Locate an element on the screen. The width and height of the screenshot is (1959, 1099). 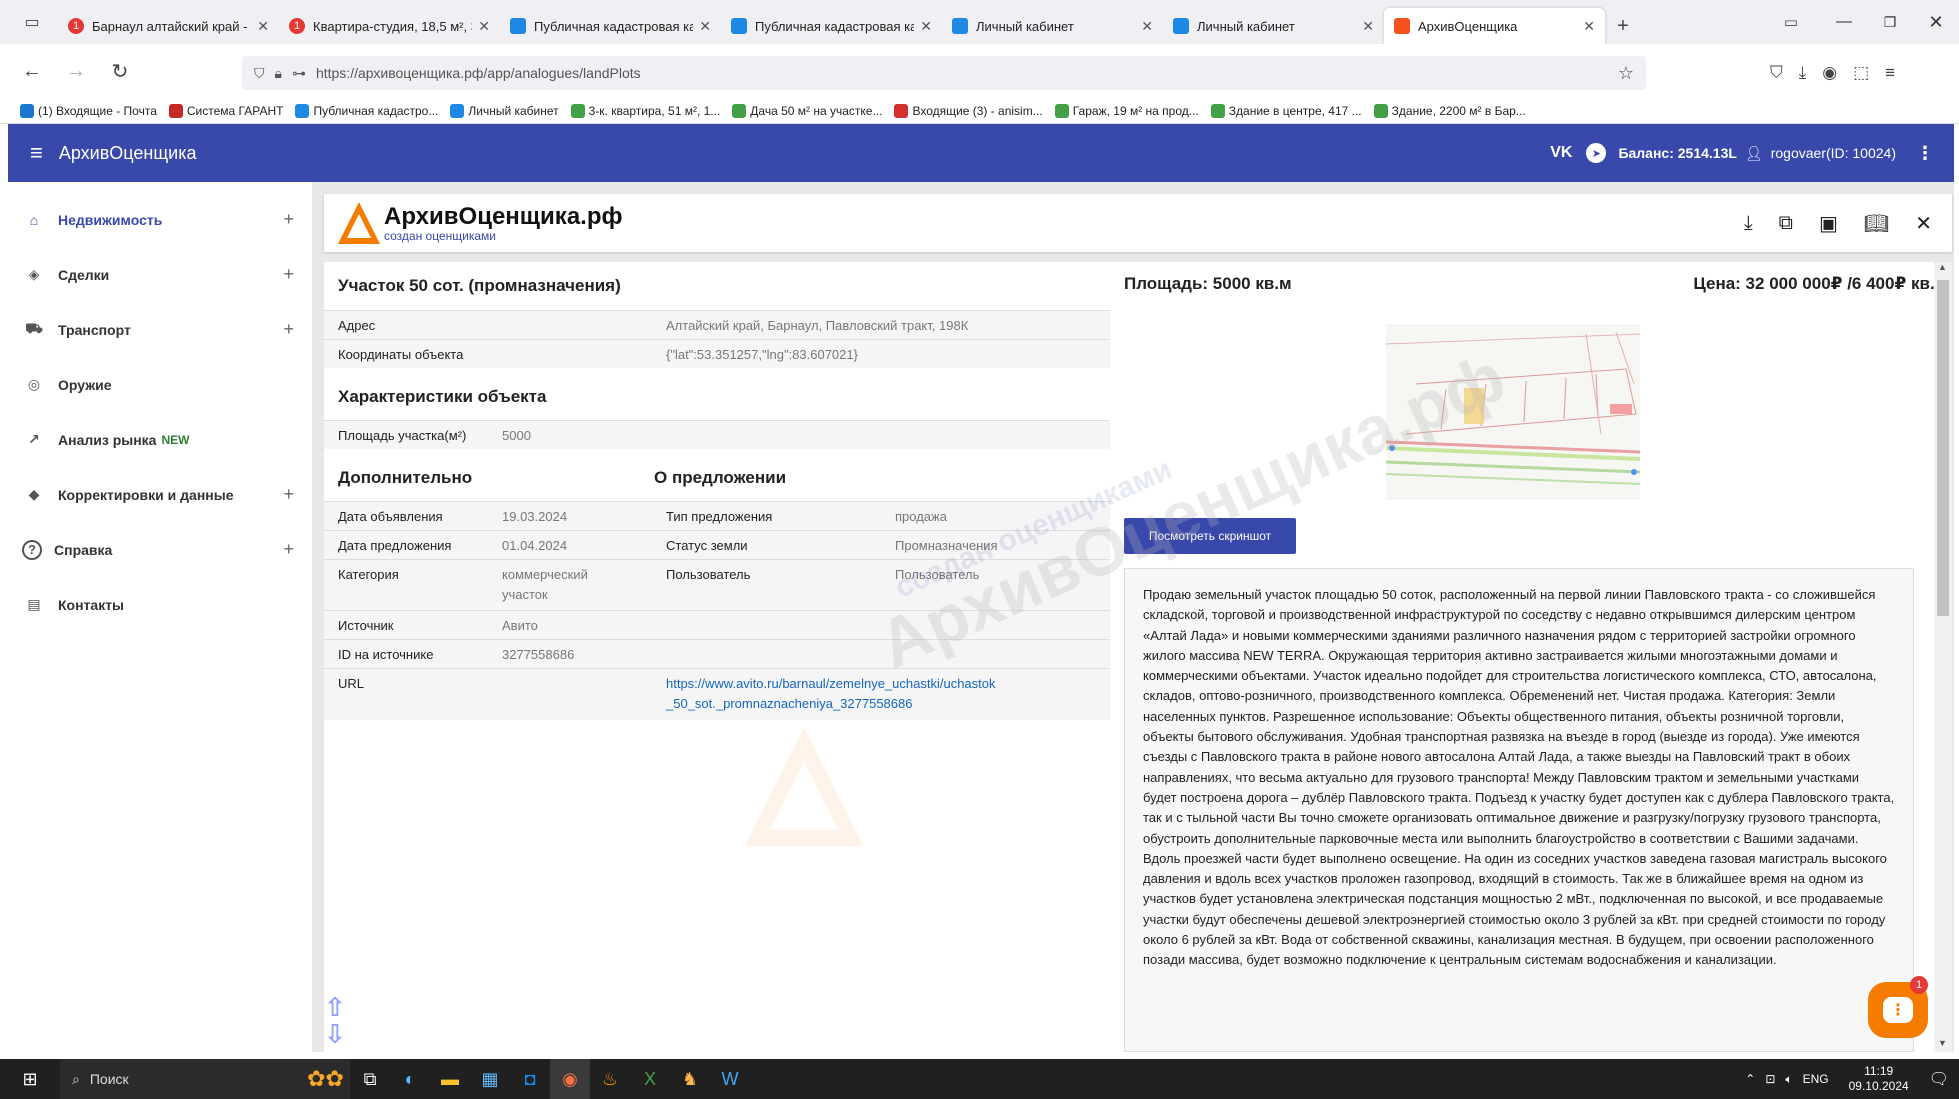
image-icon: ▣ is located at coordinates (1828, 223).